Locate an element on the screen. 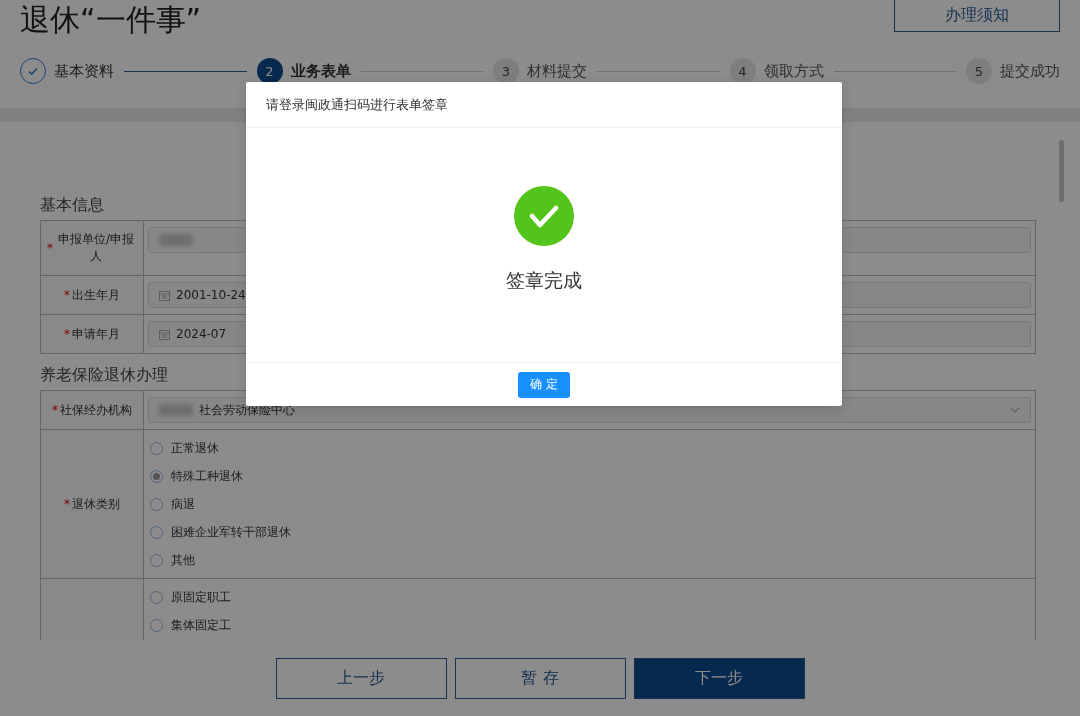  footer-button: 暂 存 is located at coordinates (540, 678).